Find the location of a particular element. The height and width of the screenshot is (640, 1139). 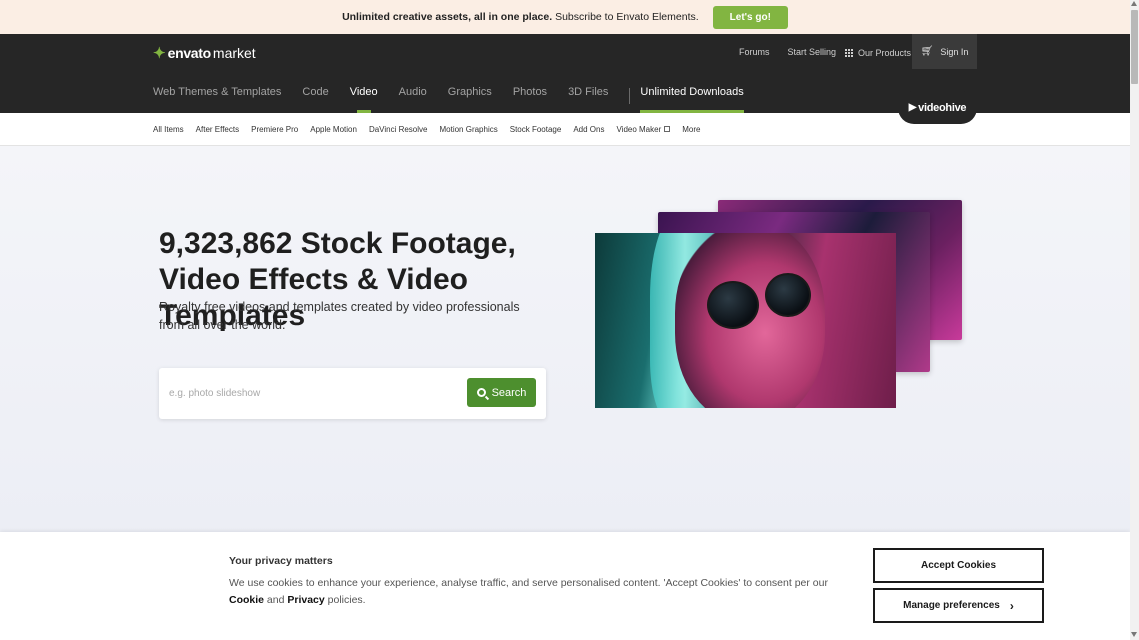

subnav-video-maker-label: Video Maker is located at coordinates (639, 129).